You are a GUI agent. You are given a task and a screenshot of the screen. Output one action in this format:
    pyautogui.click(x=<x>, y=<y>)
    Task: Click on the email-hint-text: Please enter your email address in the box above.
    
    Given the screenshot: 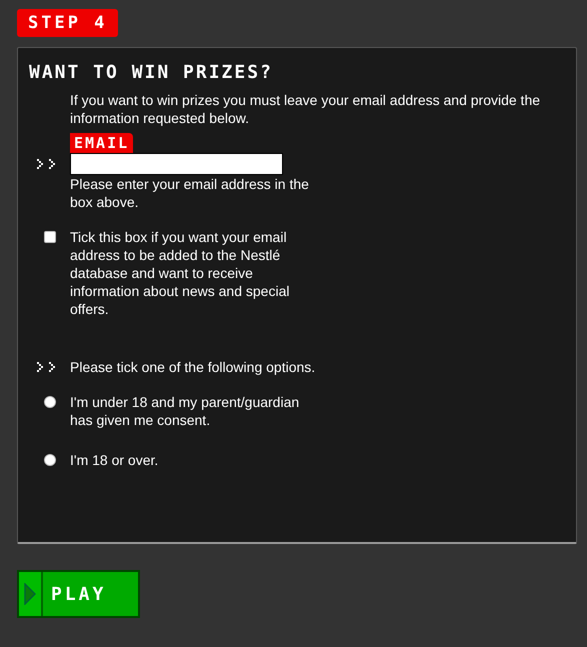 What is the action you would take?
    pyautogui.click(x=190, y=193)
    